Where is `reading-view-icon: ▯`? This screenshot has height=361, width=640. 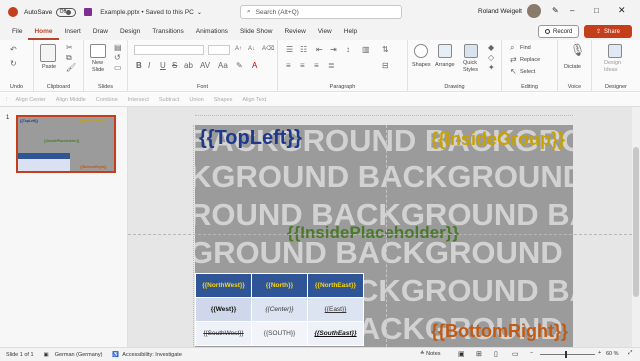 reading-view-icon: ▯ is located at coordinates (496, 354).